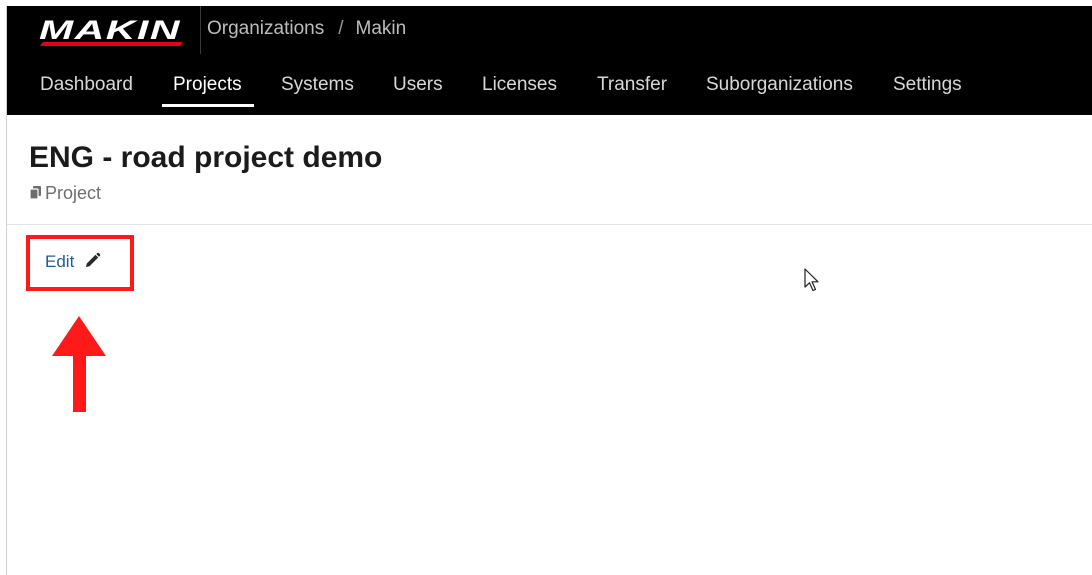 Image resolution: width=1092 pixels, height=575 pixels. Describe the element at coordinates (200, 30) in the screenshot. I see `header-divider` at that location.